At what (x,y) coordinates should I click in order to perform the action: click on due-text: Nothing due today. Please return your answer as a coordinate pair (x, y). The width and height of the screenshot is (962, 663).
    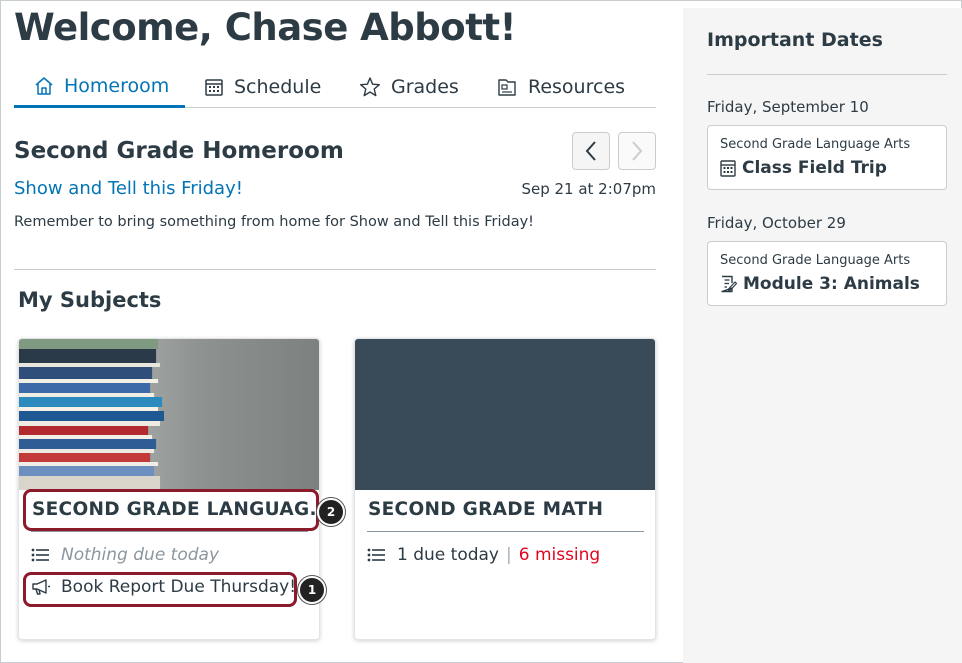
    Looking at the image, I should click on (140, 555).